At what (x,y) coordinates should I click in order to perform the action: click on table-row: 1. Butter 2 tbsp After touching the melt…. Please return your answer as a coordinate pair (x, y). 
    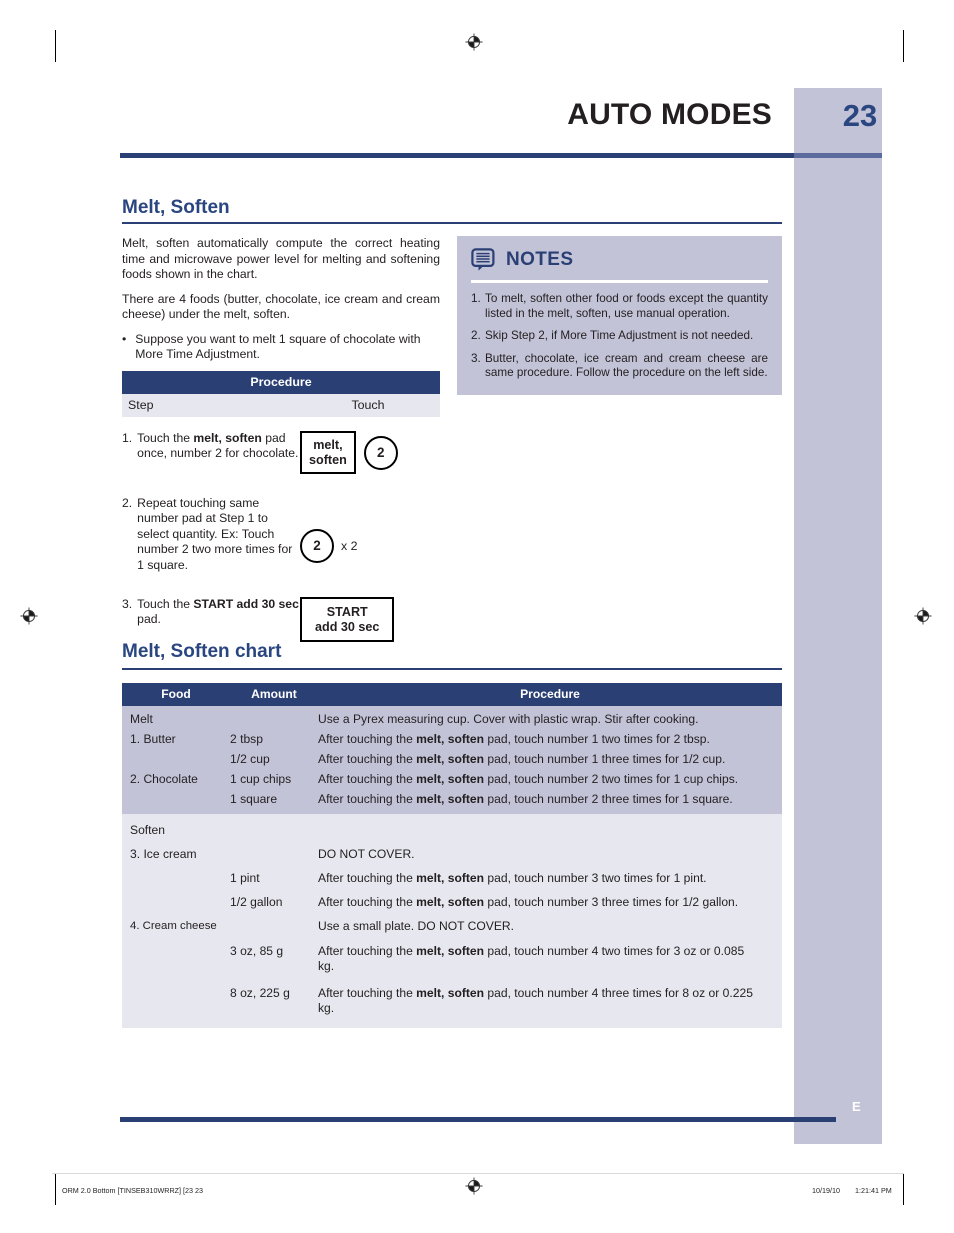
    Looking at the image, I should click on (452, 739).